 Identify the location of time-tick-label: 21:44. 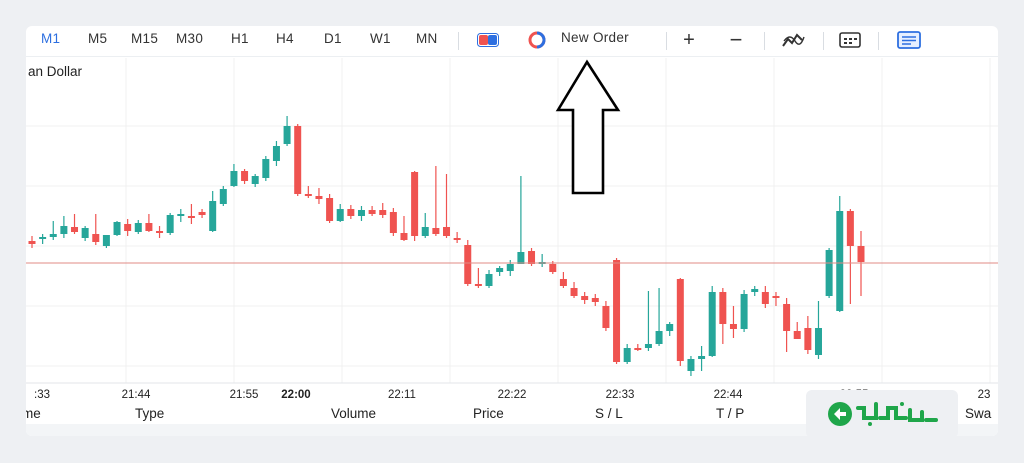
(136, 395).